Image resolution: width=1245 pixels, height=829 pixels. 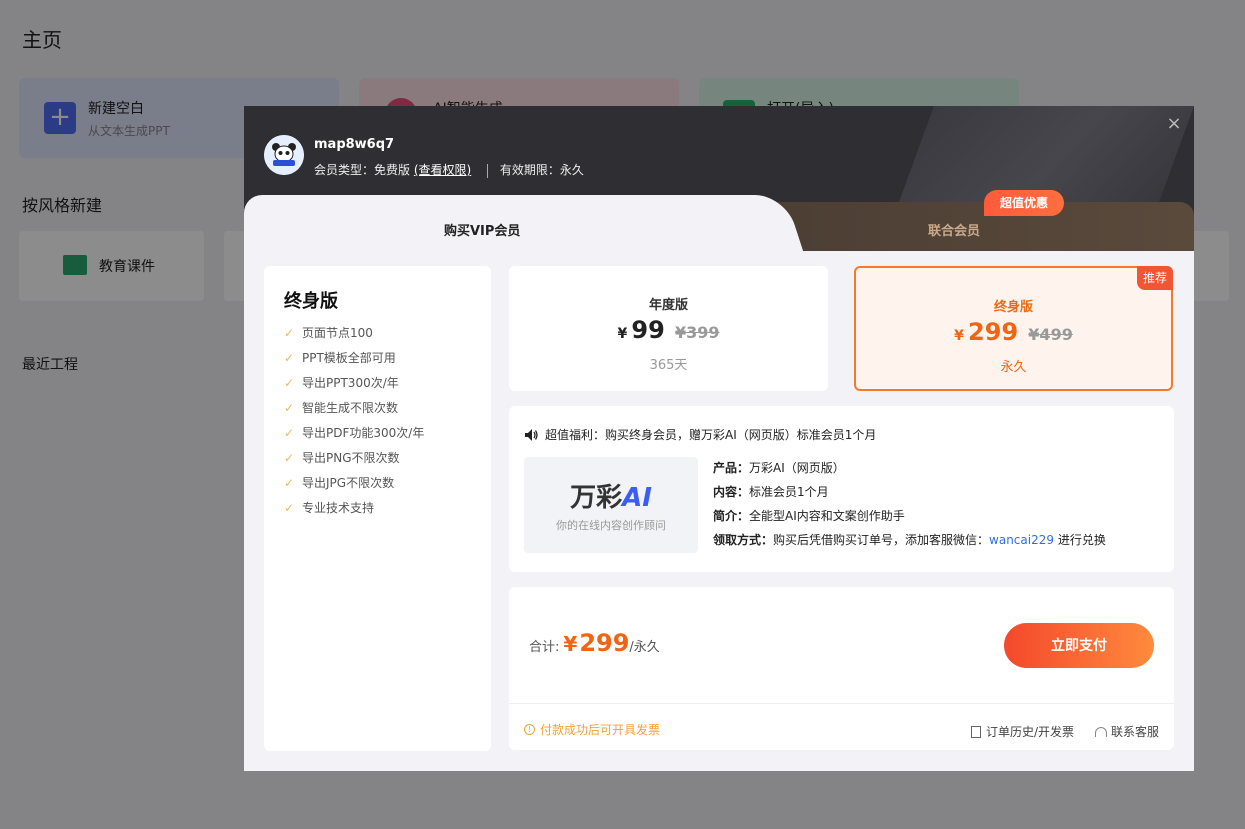 I want to click on bonus-product-row: 产品：万彩AI（网页版）, so click(x=909, y=471).